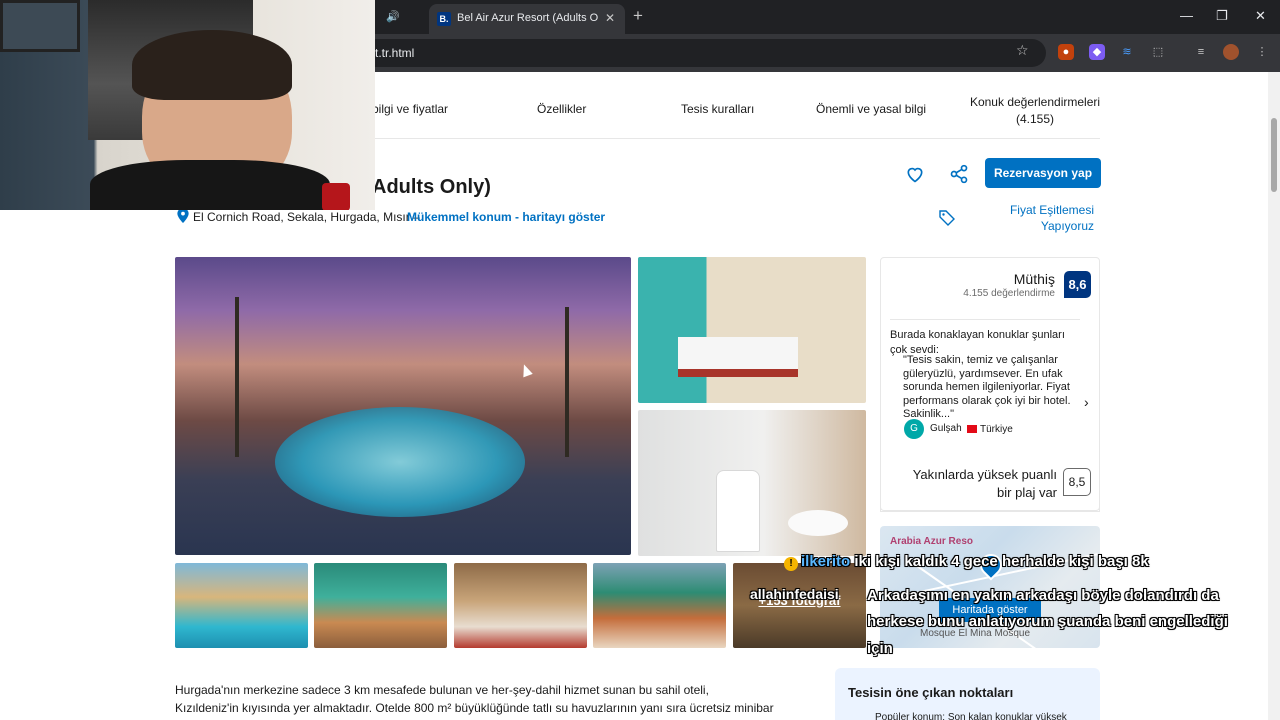 This screenshot has height=720, width=1280. Describe the element at coordinates (984, 483) in the screenshot. I see `beach-text: Yakınlarda yüksek puanlı bir plaj var` at that location.